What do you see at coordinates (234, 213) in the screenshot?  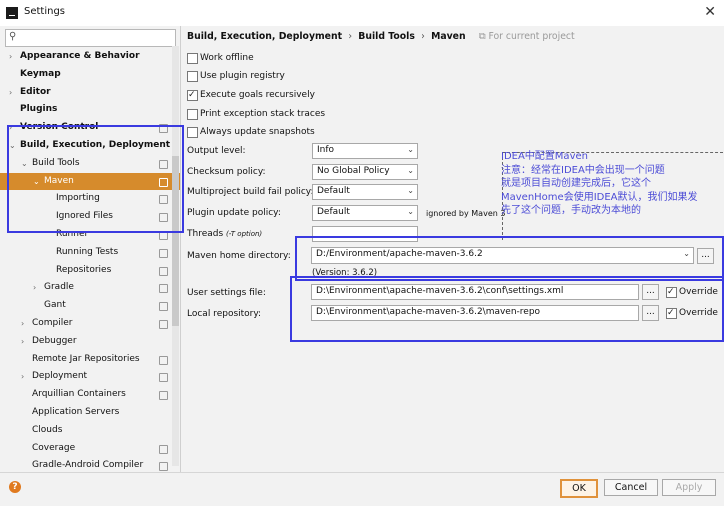 I see `plugin-update-policy-label: Plugin update policy:` at bounding box center [234, 213].